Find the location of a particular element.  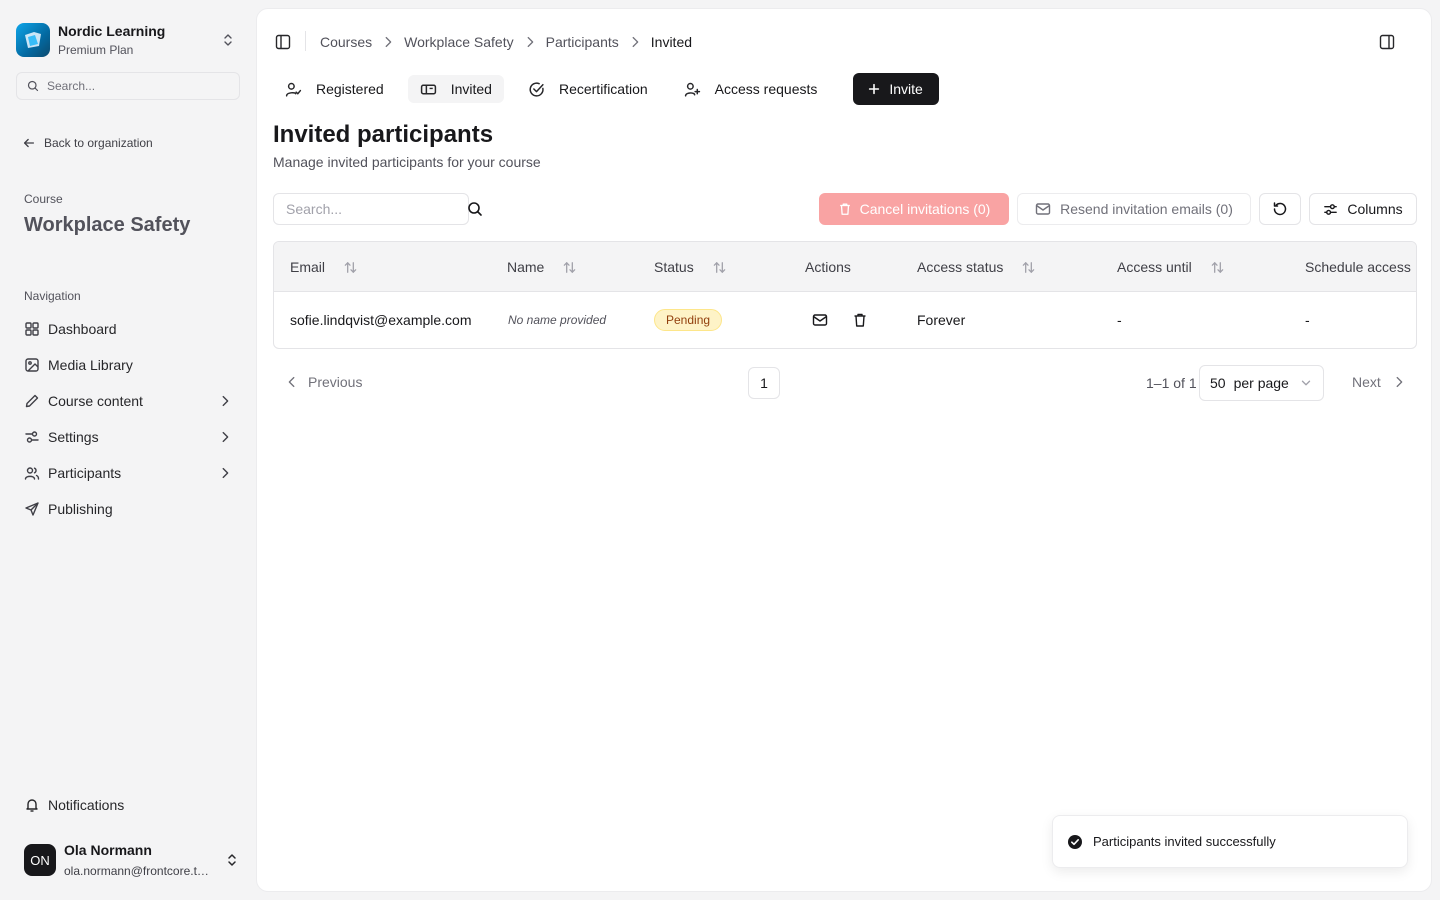

column-header-access-status: Access status is located at coordinates (976, 267).